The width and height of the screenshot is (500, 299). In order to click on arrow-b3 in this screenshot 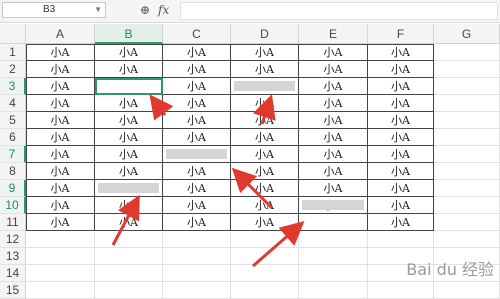, I will do `click(161, 107)`.